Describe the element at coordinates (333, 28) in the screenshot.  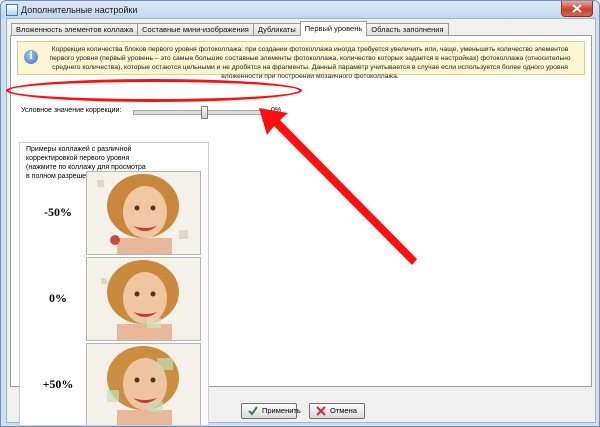
I see `tab-first-level: Первый уровень` at that location.